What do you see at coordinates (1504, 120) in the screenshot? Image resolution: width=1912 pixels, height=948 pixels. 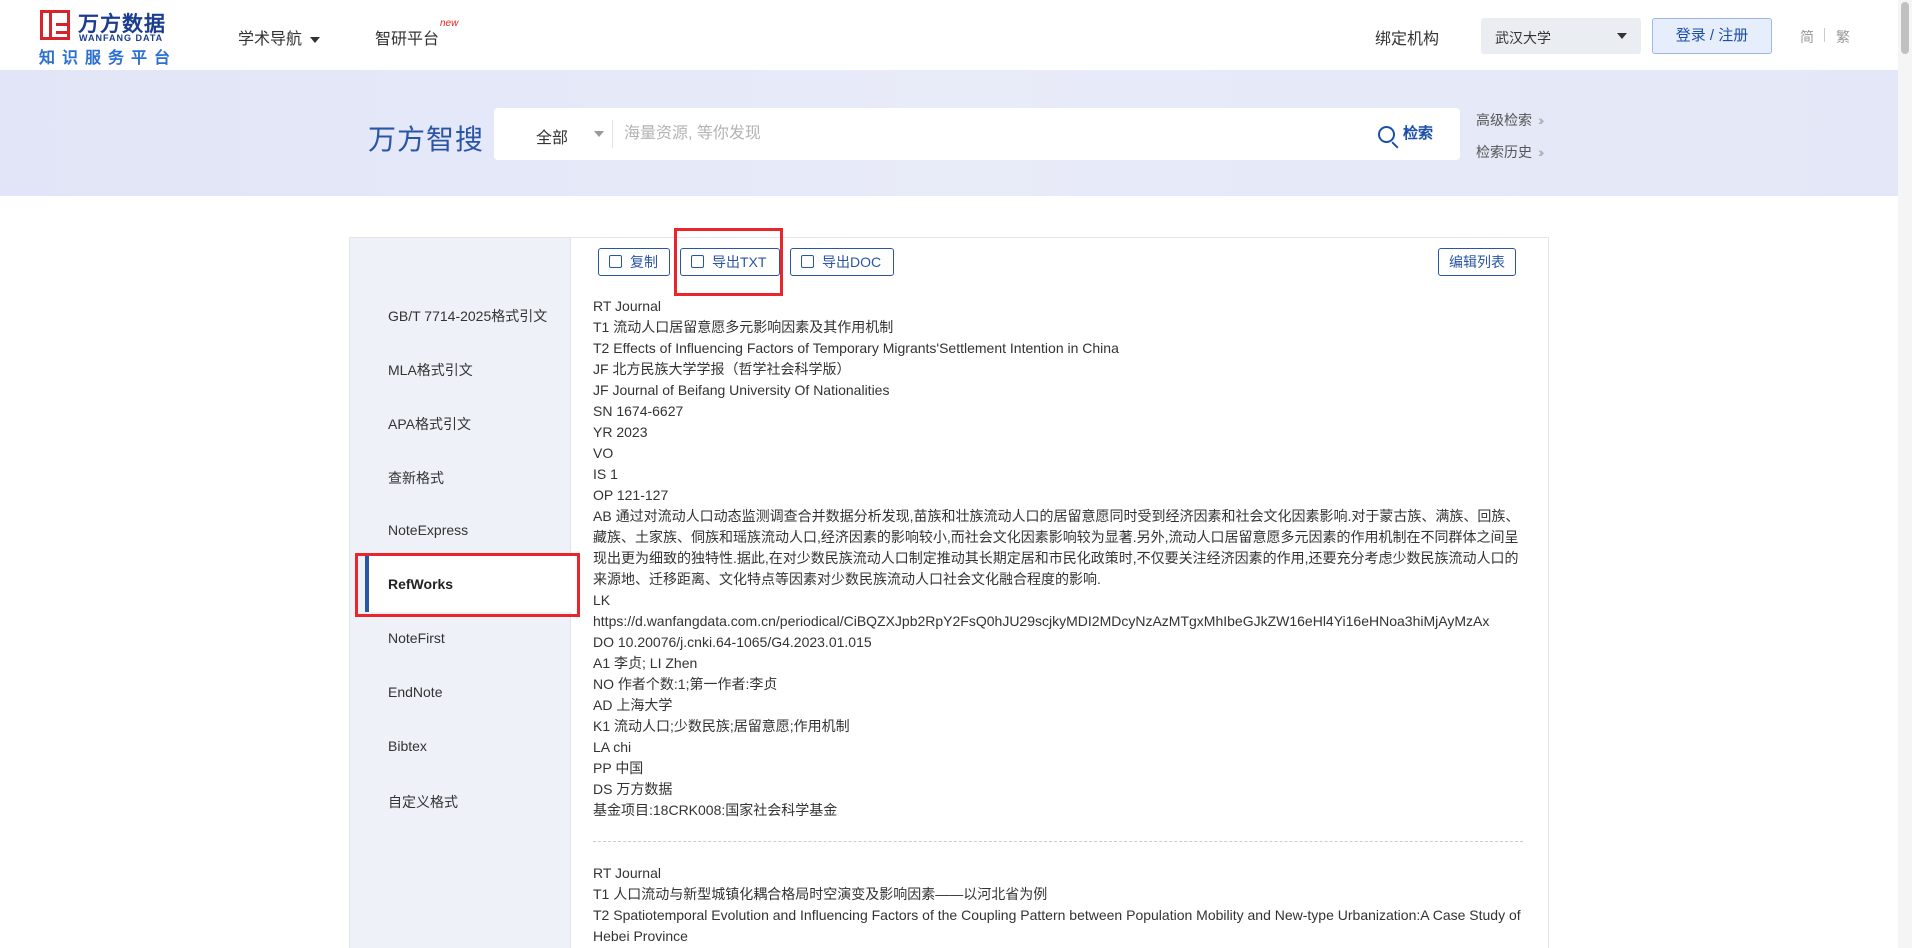 I see `advanced-search-label: 高级检索` at bounding box center [1504, 120].